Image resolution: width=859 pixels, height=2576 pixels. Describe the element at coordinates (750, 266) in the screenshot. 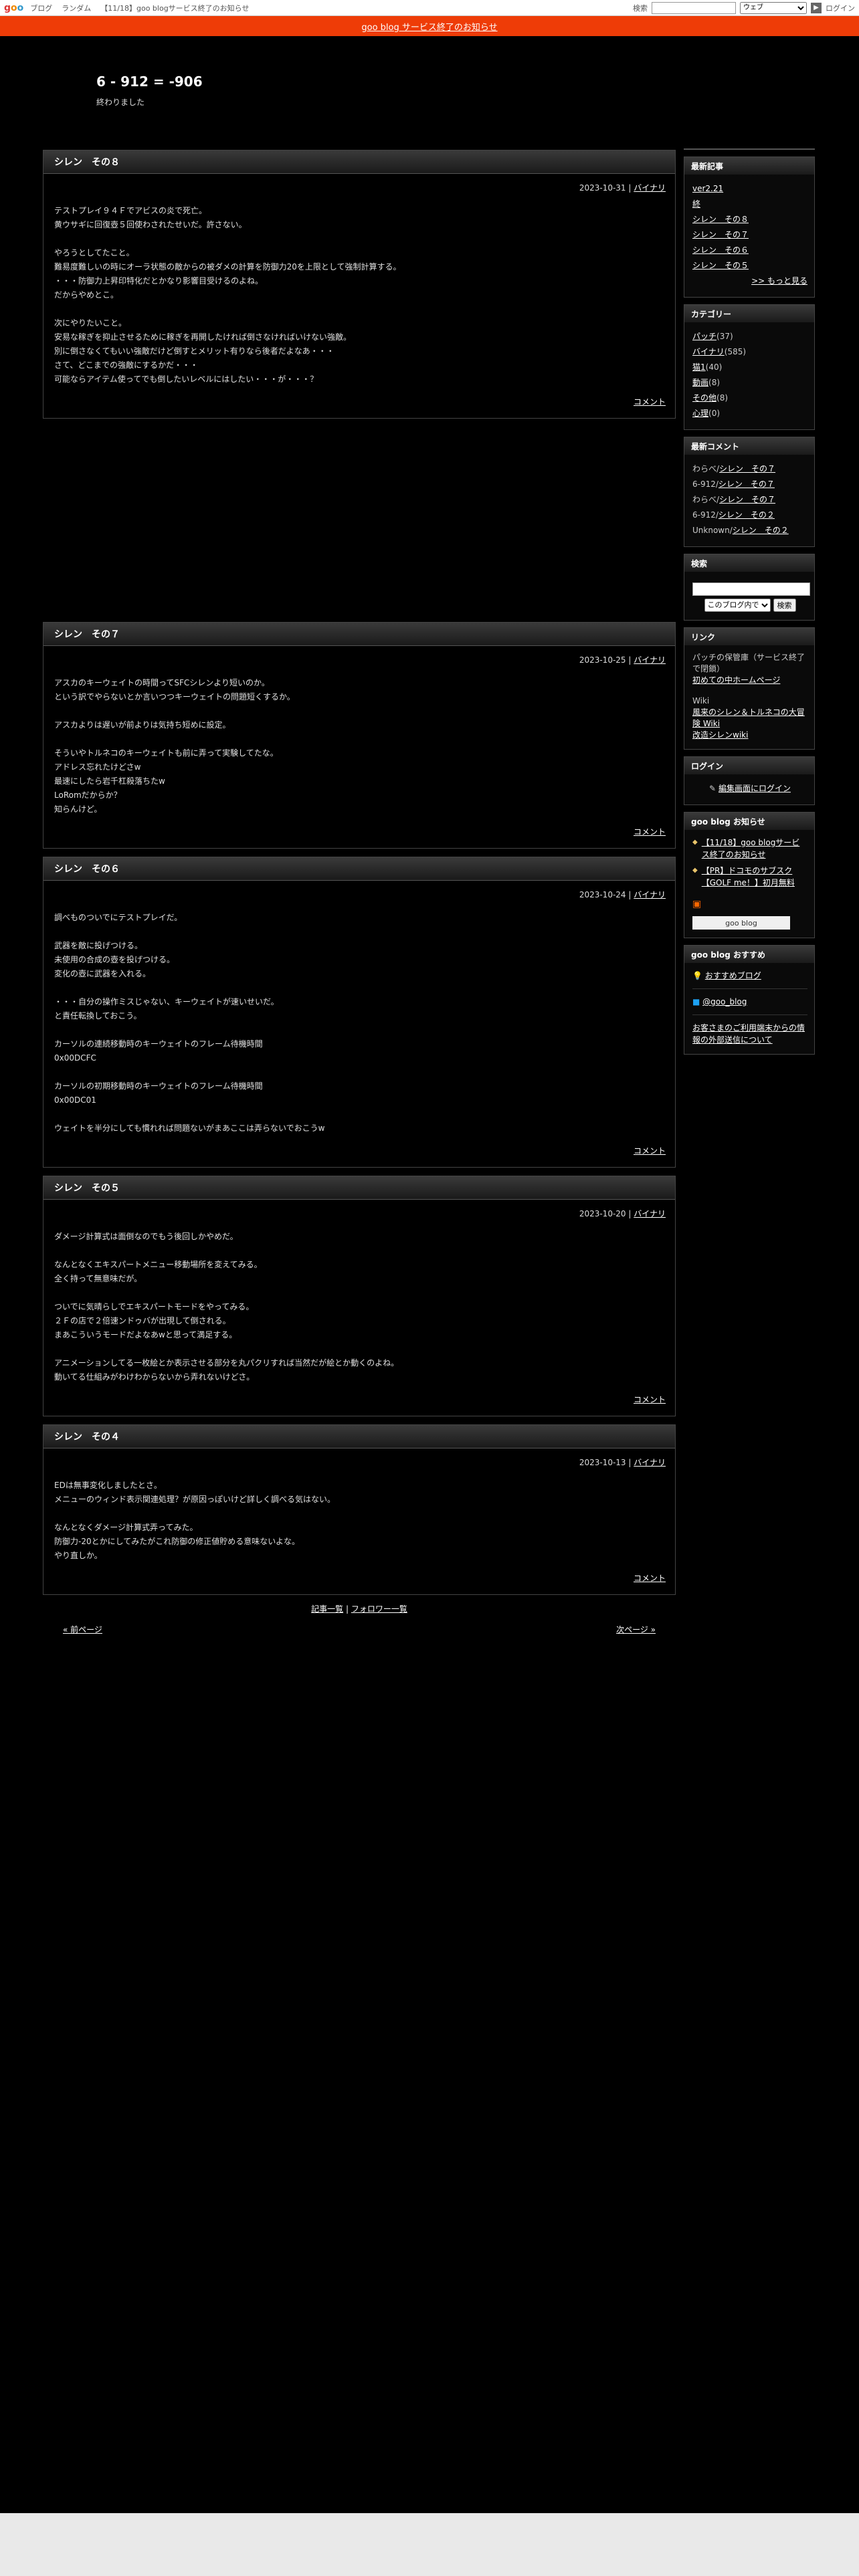

I see `recent-article-item: シレン その５` at that location.